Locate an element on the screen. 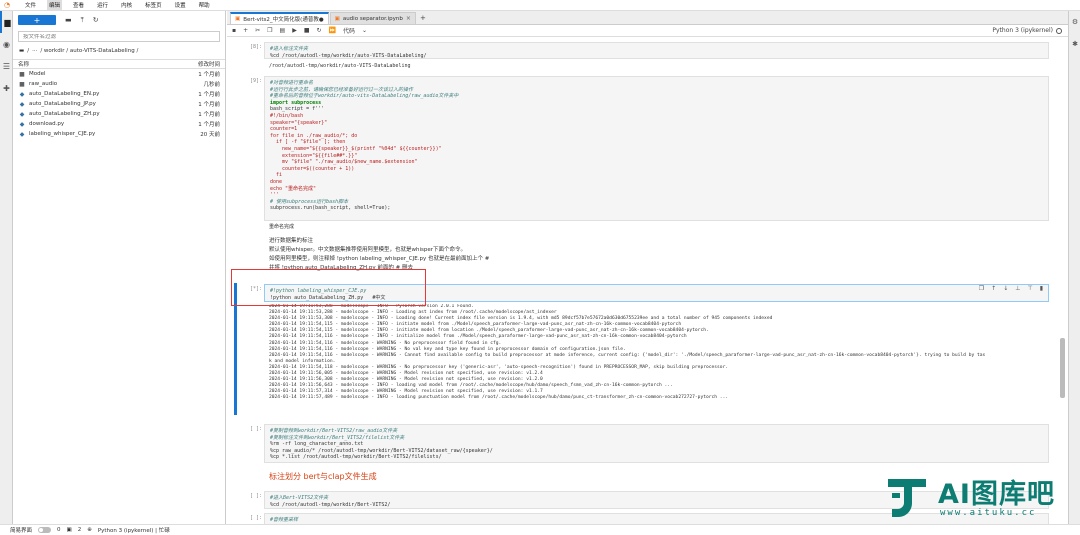 The image size is (1080, 535). file-browser-icon: ▆ is located at coordinates (6, 22).